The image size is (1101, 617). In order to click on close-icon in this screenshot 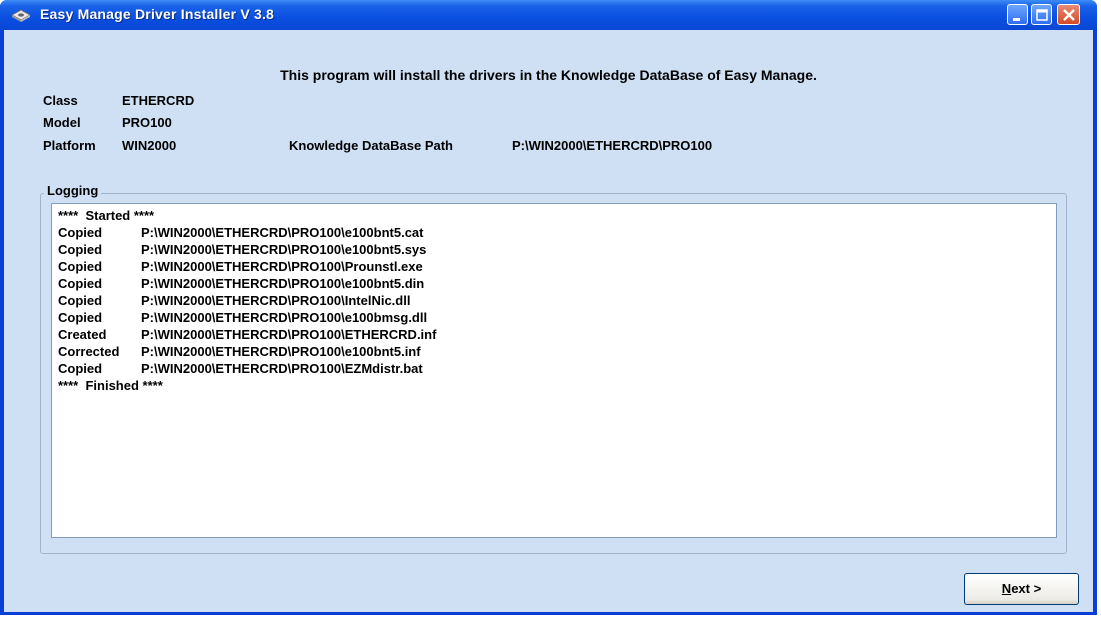, I will do `click(1069, 15)`.